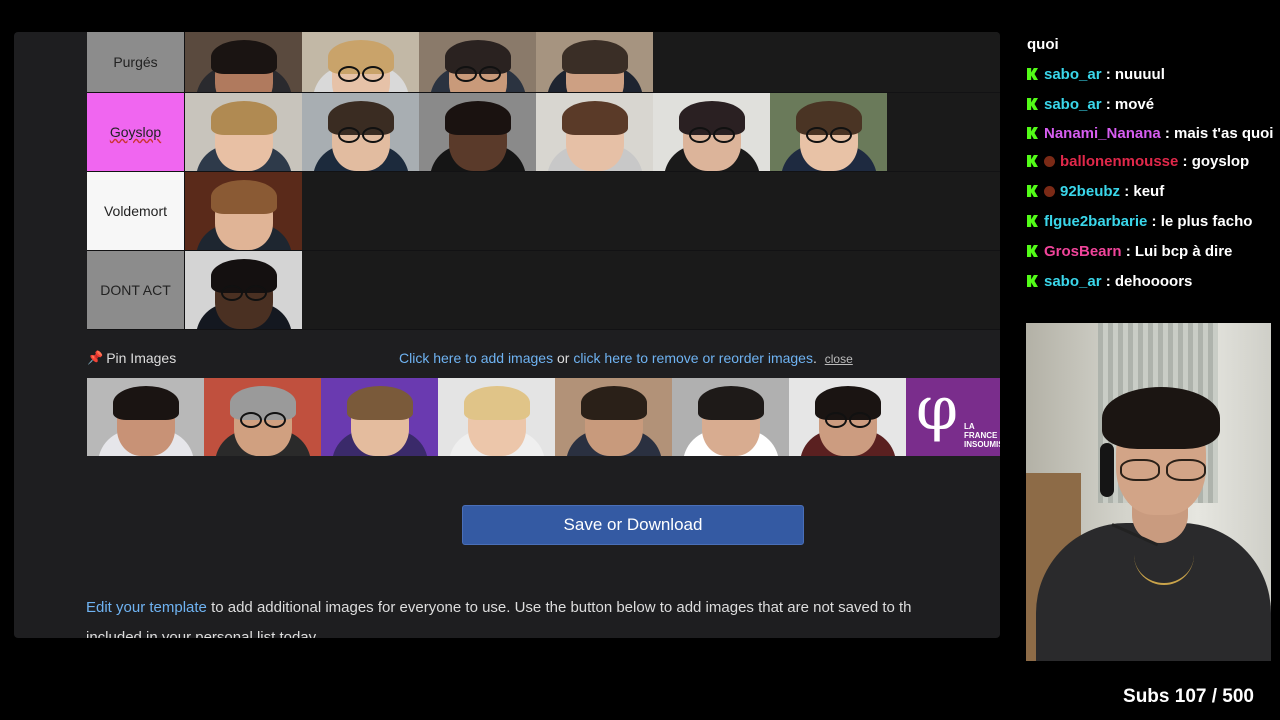 This screenshot has height=720, width=1280. What do you see at coordinates (1119, 161) in the screenshot?
I see `chat-username: ballonenmousse` at bounding box center [1119, 161].